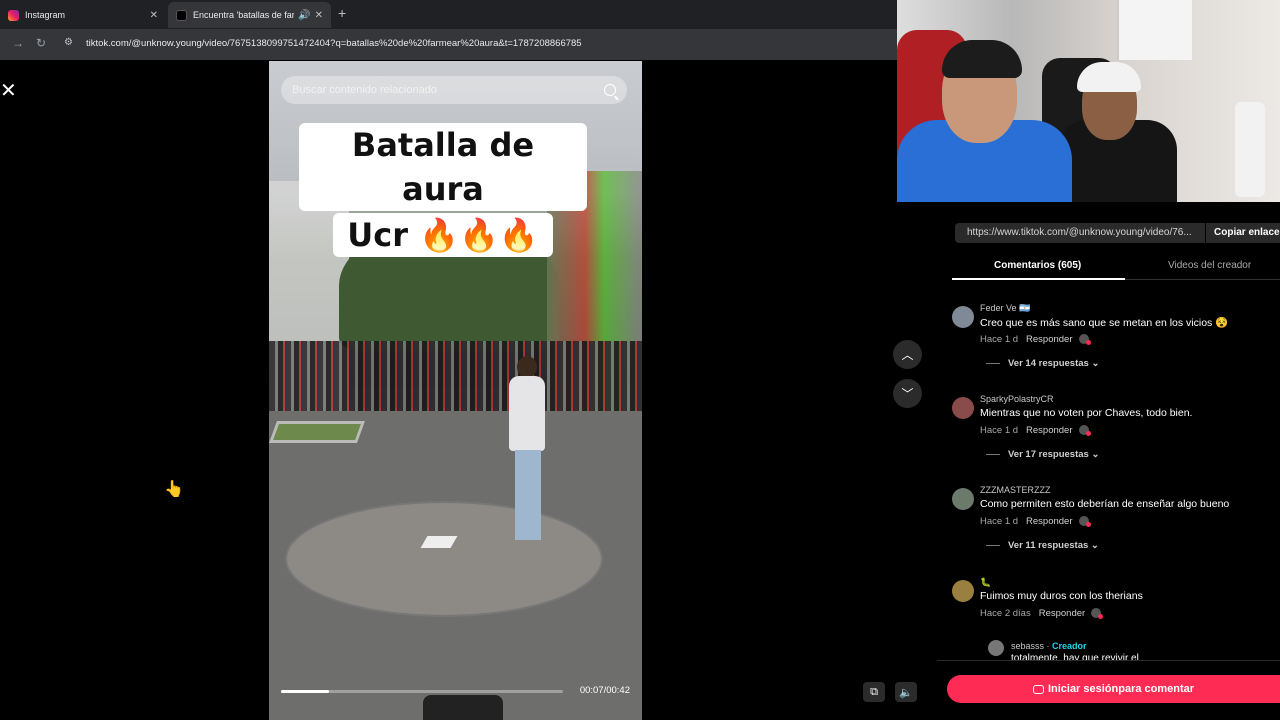  I want to click on divider, so click(1108, 660).